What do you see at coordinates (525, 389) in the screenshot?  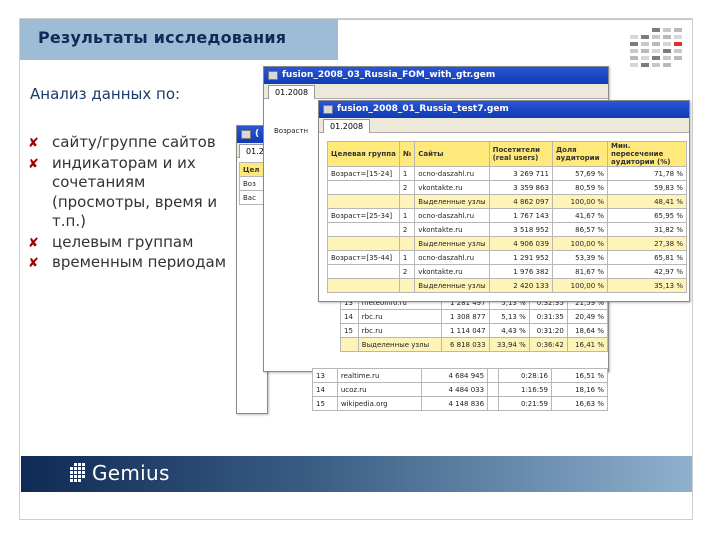 I see `grid-cell: 1:16:59` at bounding box center [525, 389].